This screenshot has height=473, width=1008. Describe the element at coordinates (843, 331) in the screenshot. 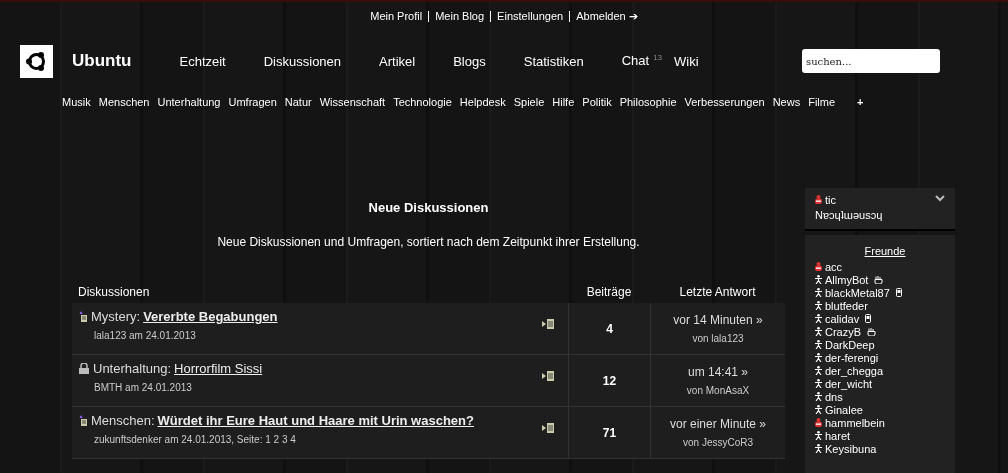

I see `friend-name: CrazyB` at that location.